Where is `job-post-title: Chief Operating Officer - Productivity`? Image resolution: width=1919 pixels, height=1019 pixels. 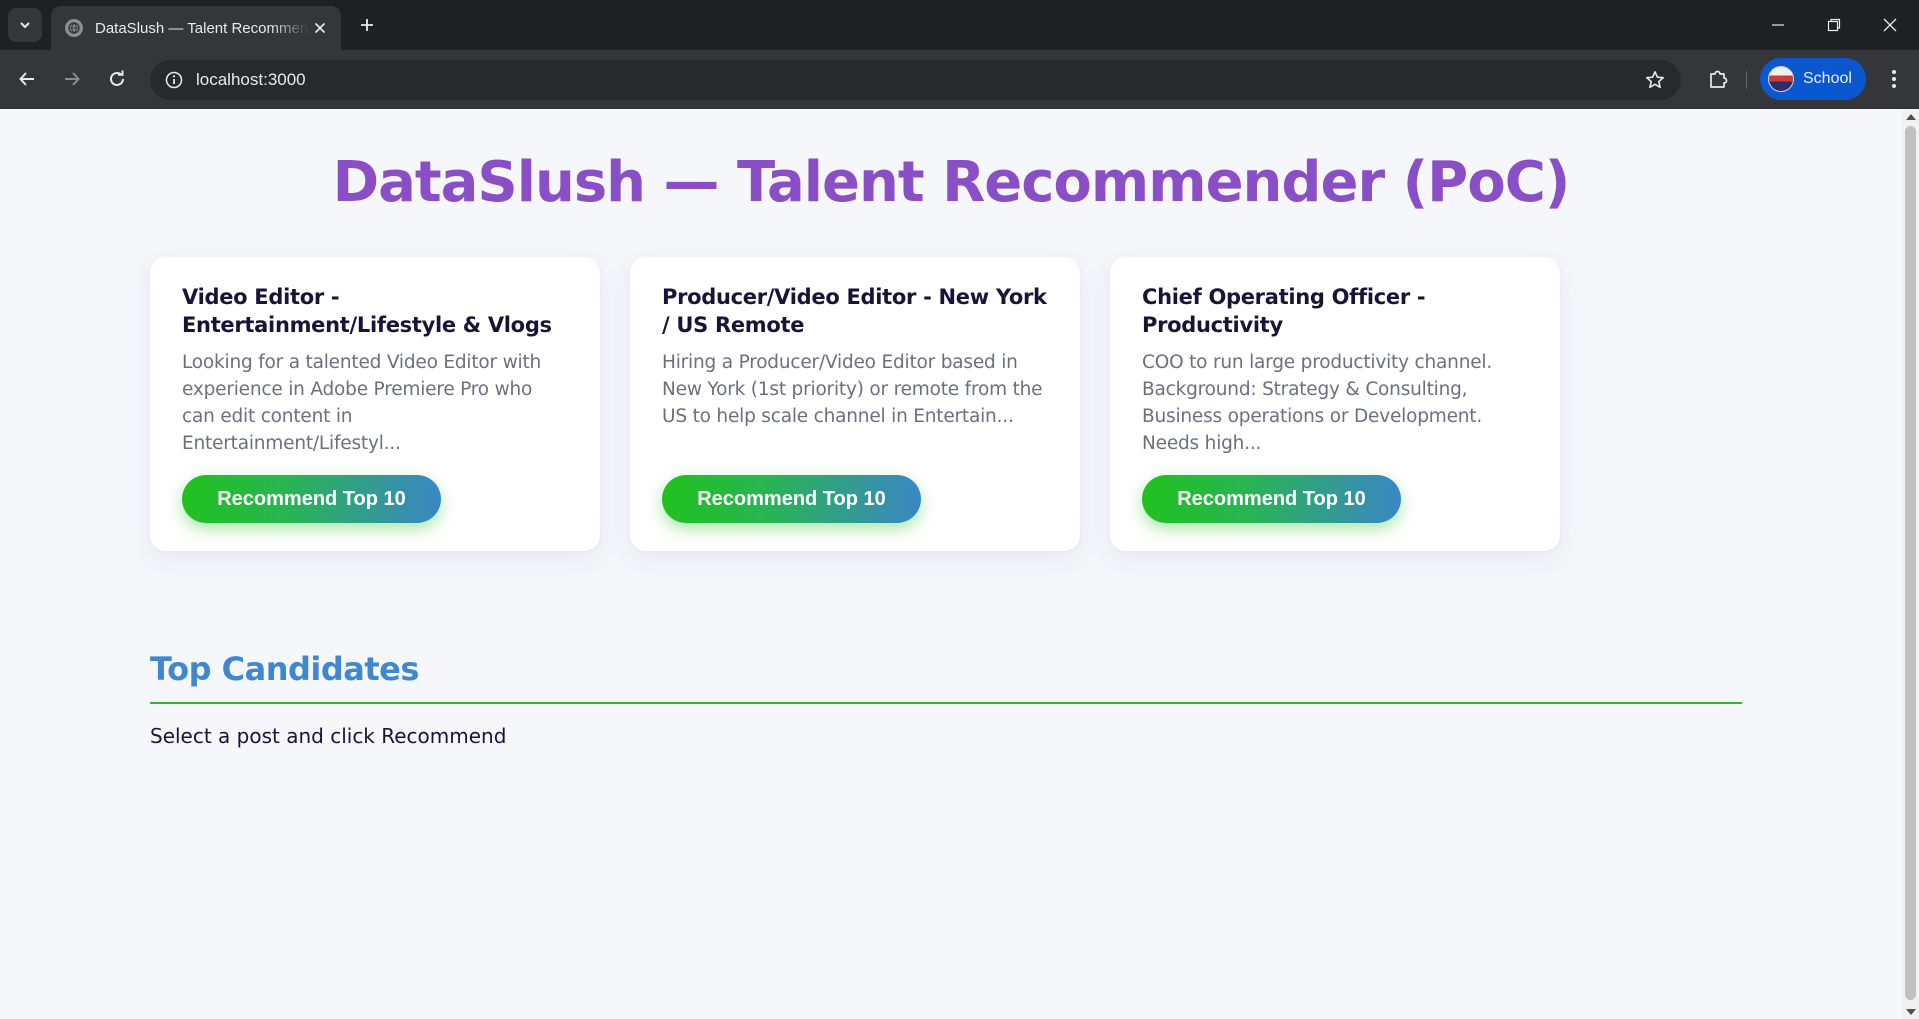
job-post-title: Chief Operating Officer - Productivity is located at coordinates (1284, 311).